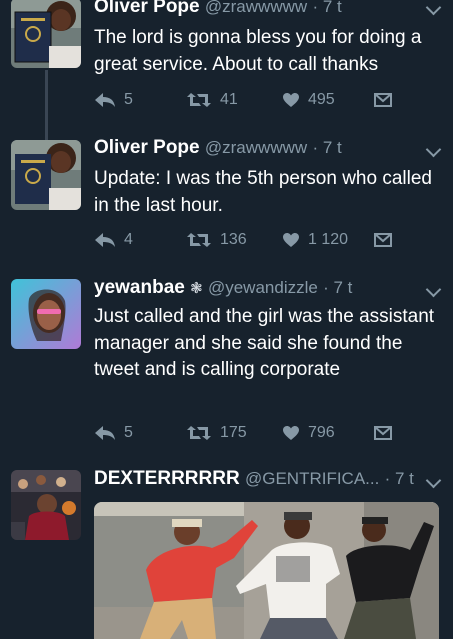 The height and width of the screenshot is (639, 453). I want to click on retweet-count: 41, so click(229, 99).